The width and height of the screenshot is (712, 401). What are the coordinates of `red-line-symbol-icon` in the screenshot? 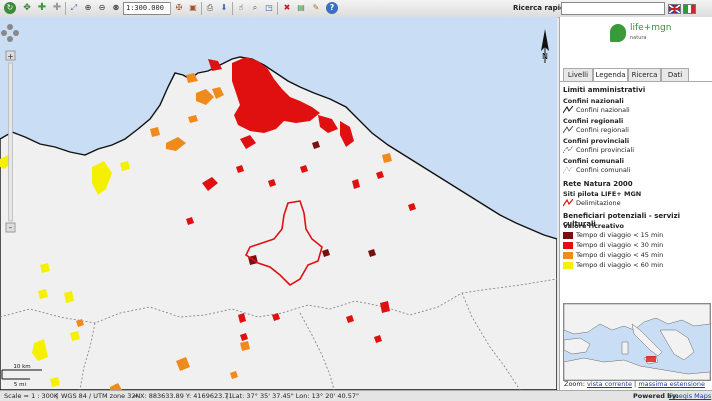 It's located at (568, 203).